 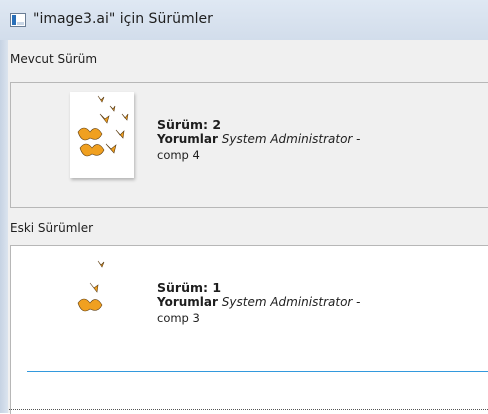 What do you see at coordinates (4, 226) in the screenshot?
I see `window-frame-left` at bounding box center [4, 226].